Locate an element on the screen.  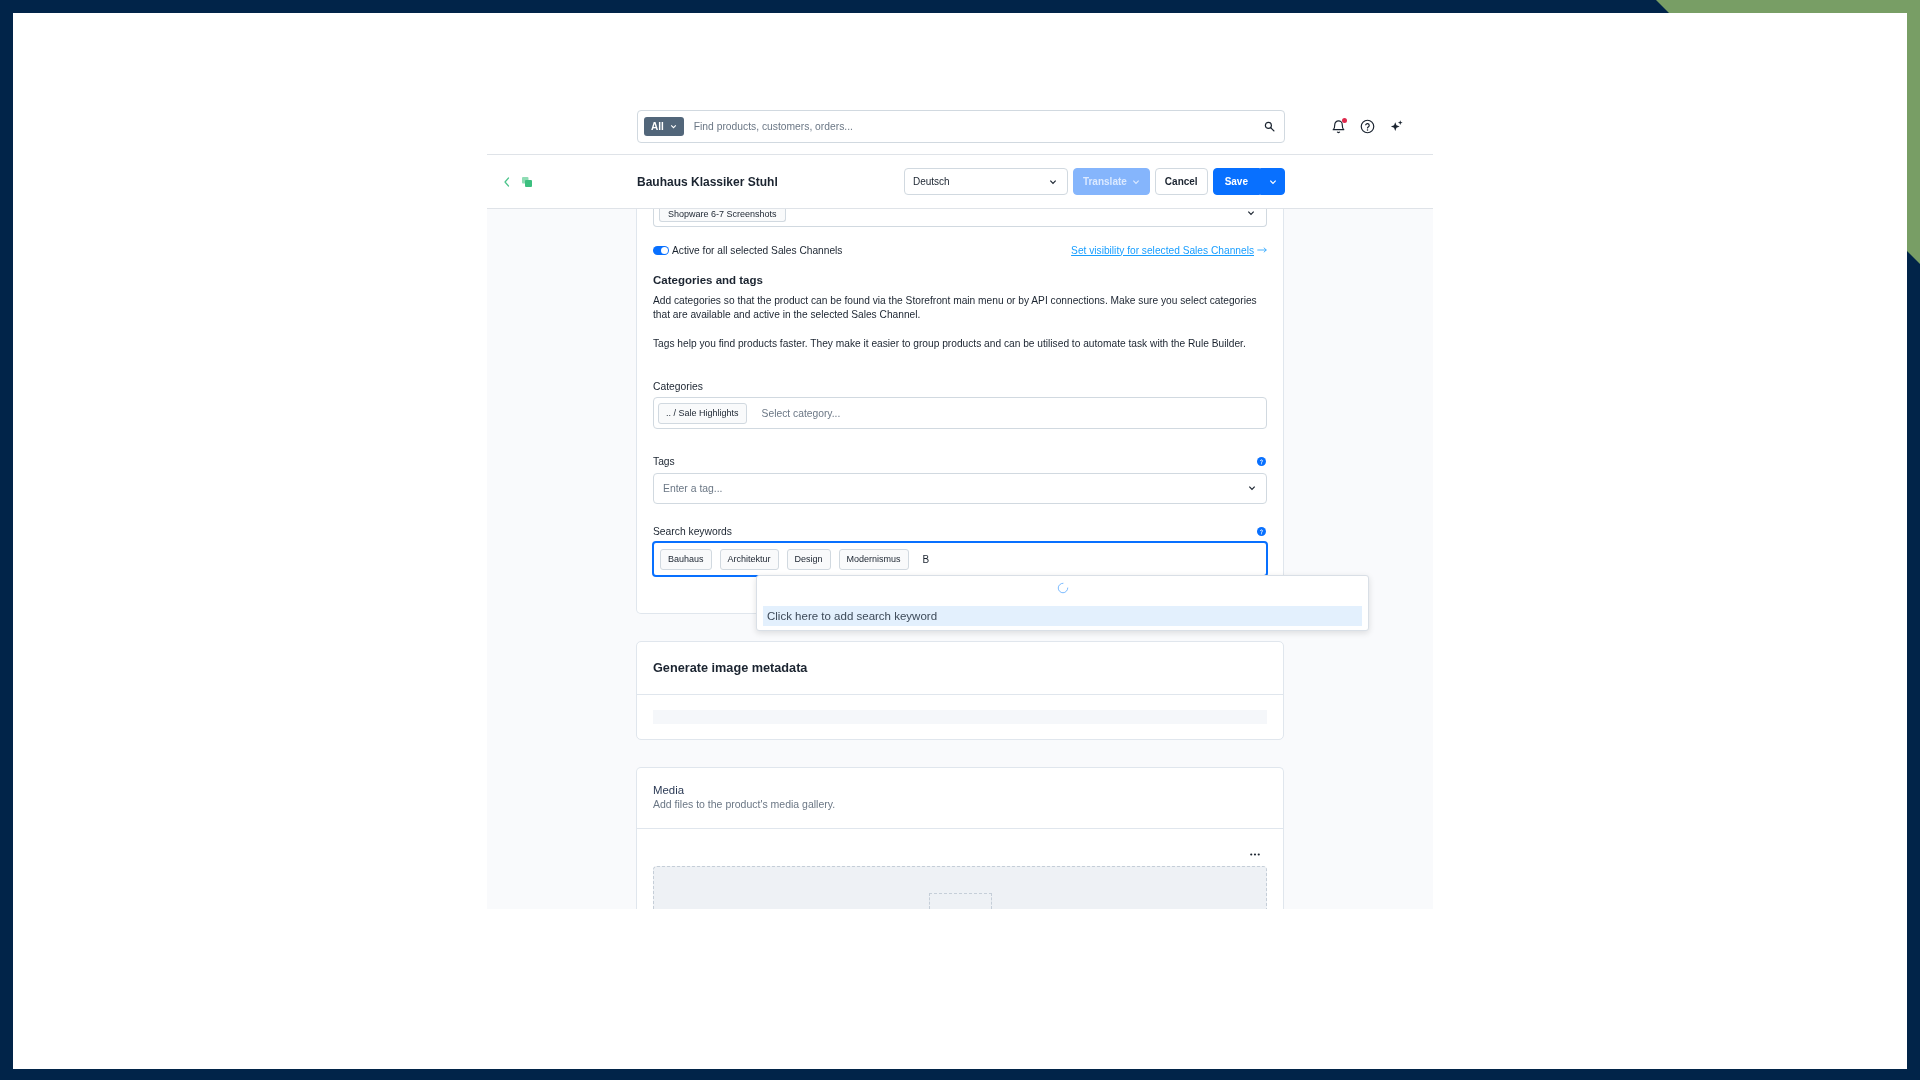
stacked-squares-icon is located at coordinates (527, 181).